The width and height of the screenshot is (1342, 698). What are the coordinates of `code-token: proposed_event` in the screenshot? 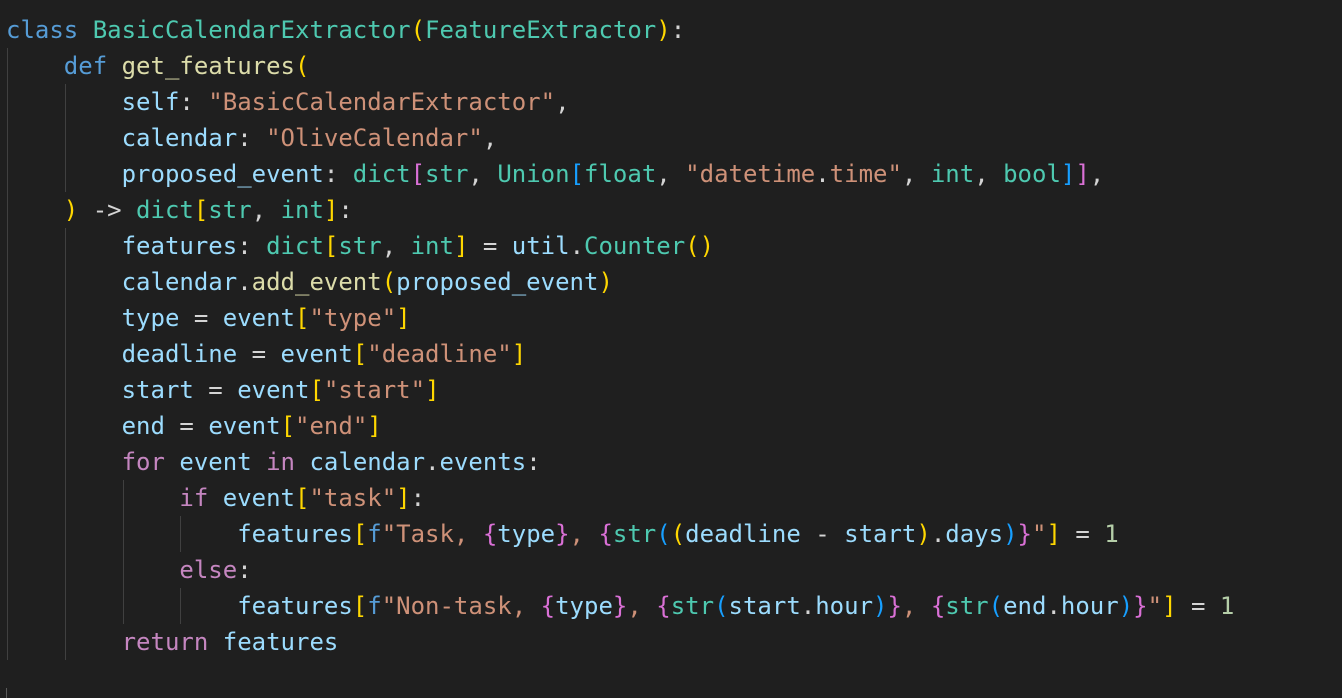 It's located at (222, 174).